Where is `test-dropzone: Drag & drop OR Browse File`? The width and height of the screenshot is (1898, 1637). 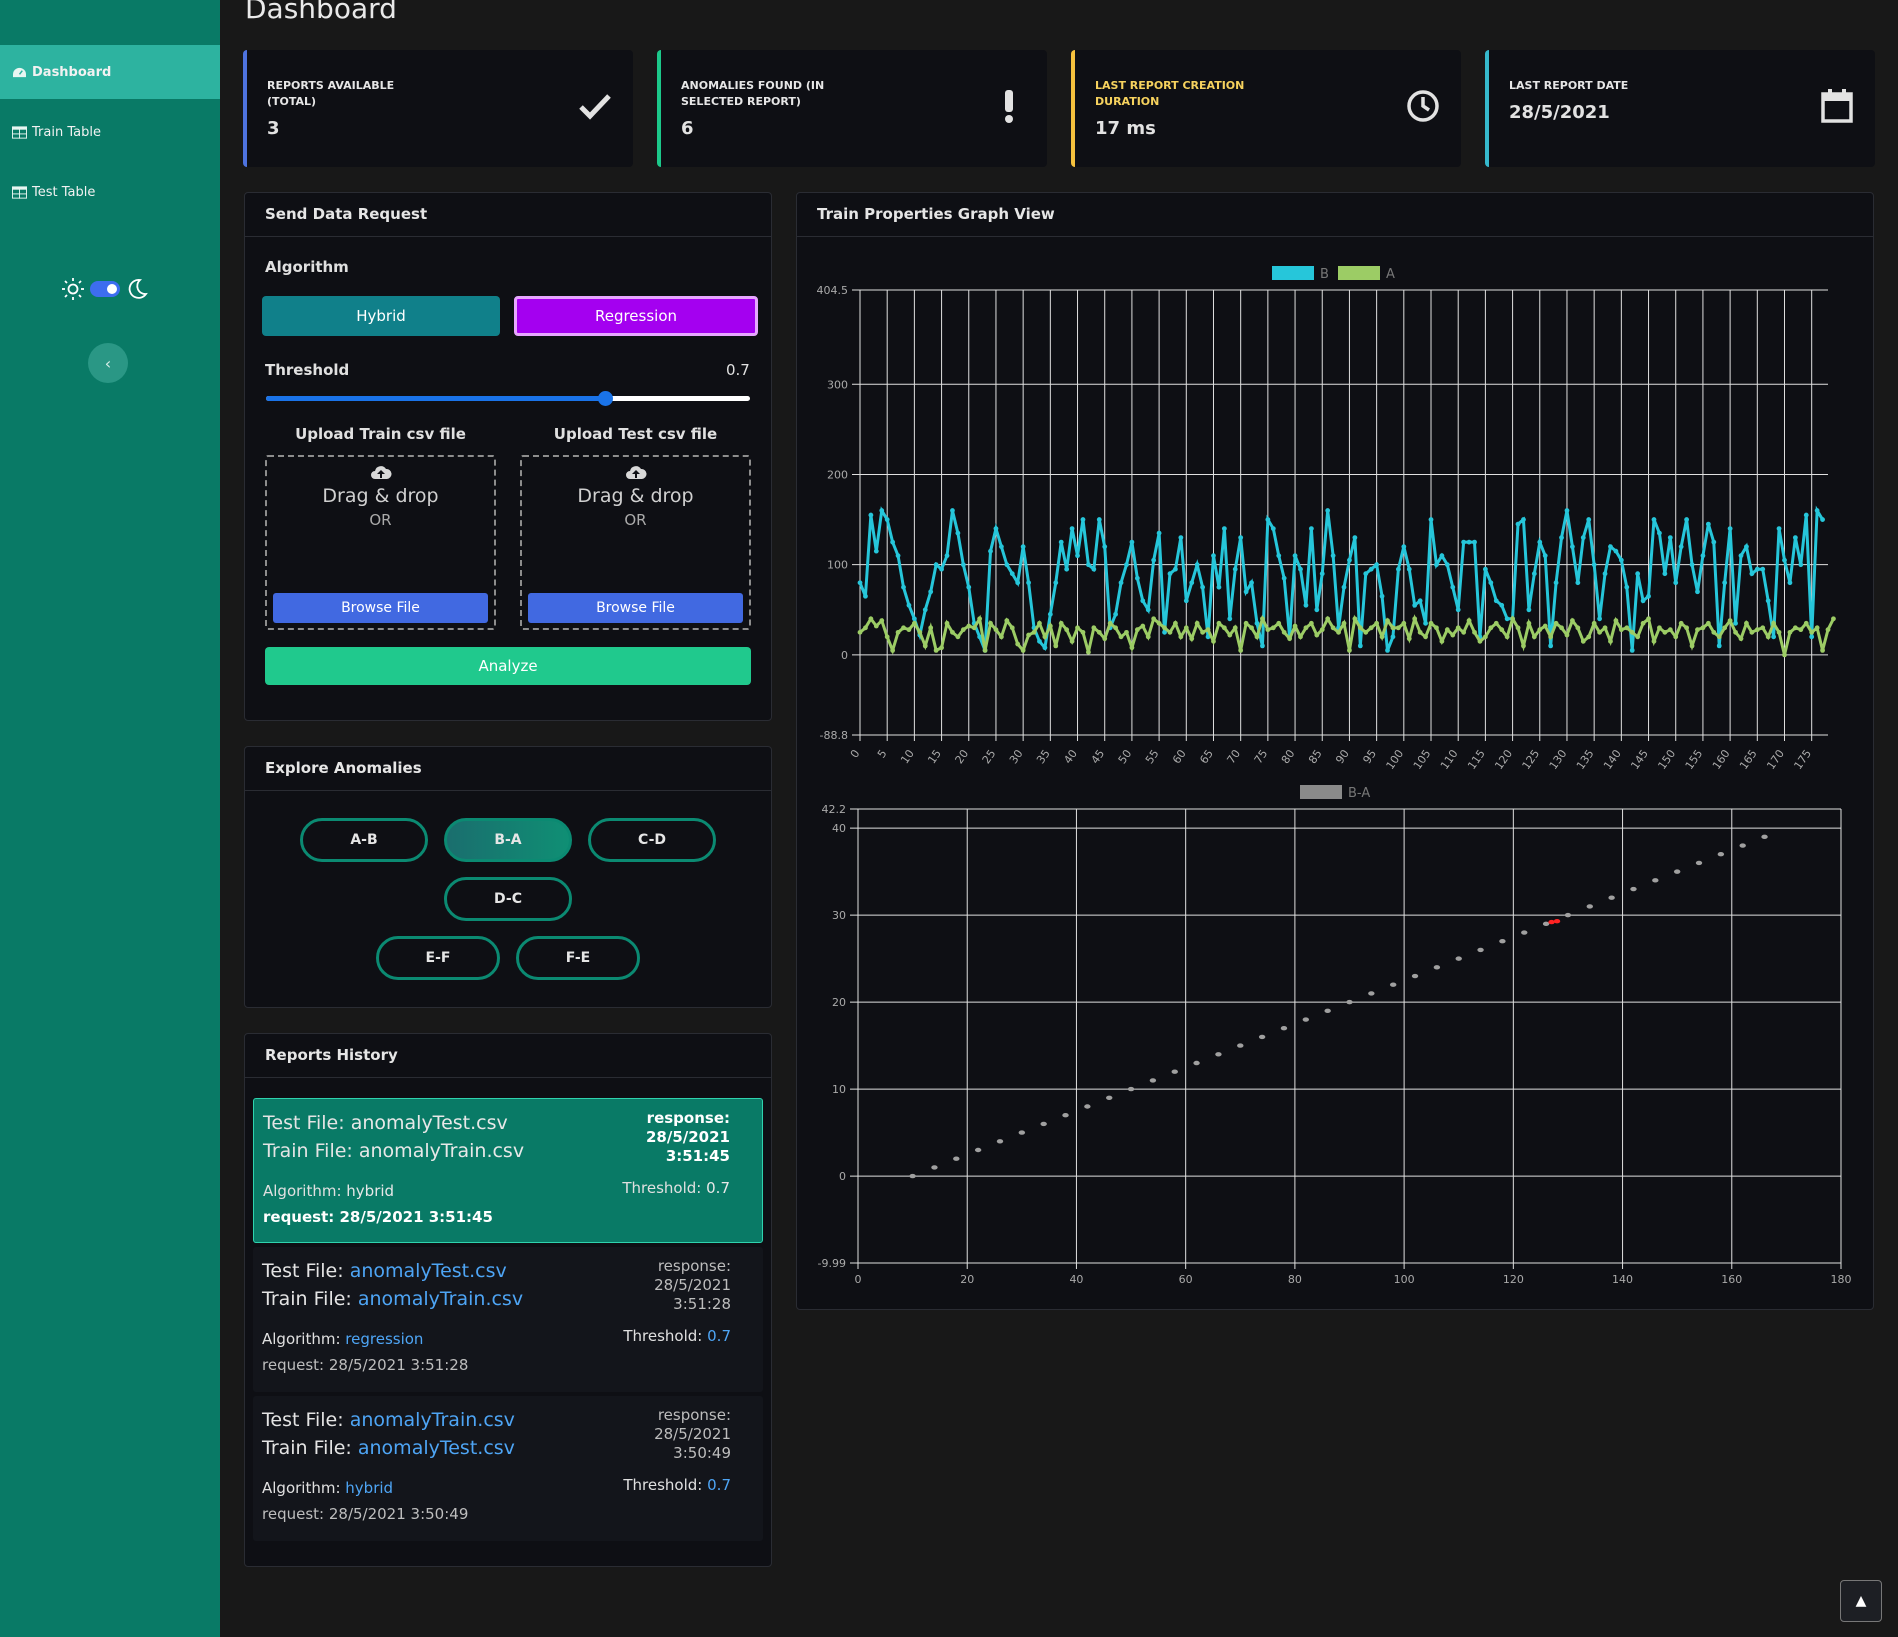
test-dropzone: Drag & drop OR Browse File is located at coordinates (635, 542).